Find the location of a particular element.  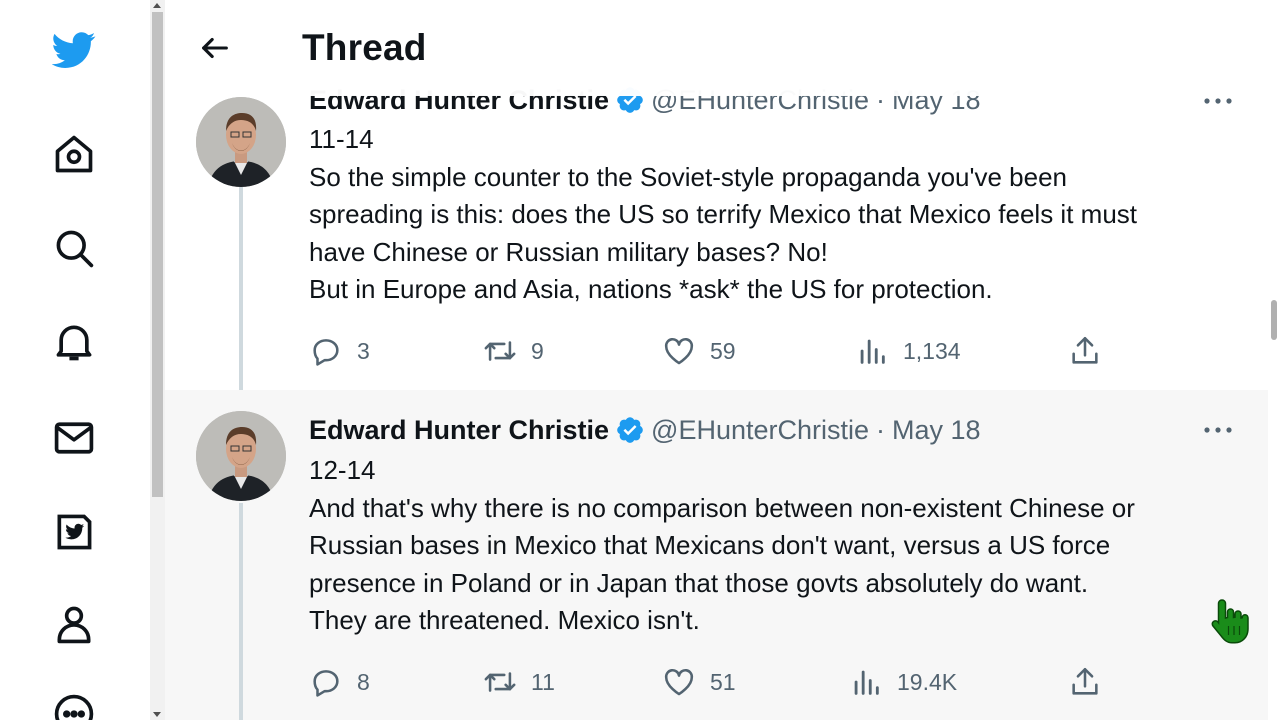

views-count: 19.4K is located at coordinates (927, 681).